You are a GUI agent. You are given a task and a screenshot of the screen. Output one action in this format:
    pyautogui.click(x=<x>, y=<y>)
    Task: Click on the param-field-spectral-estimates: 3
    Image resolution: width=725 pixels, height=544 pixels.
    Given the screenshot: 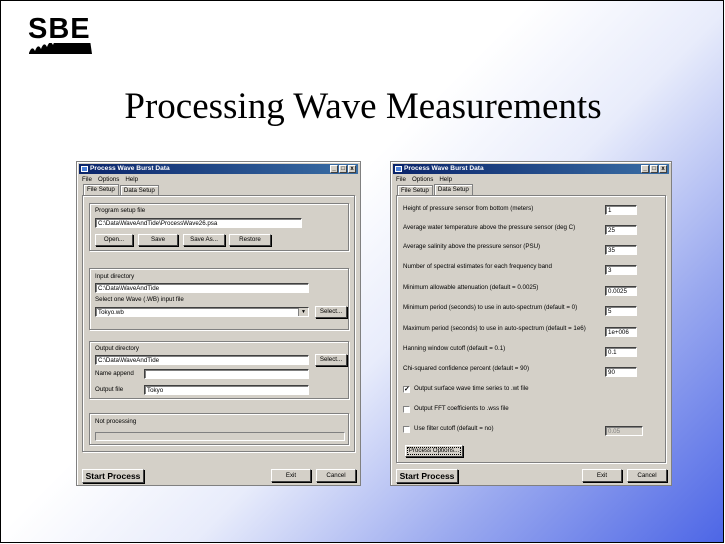 What is the action you would take?
    pyautogui.click(x=621, y=270)
    